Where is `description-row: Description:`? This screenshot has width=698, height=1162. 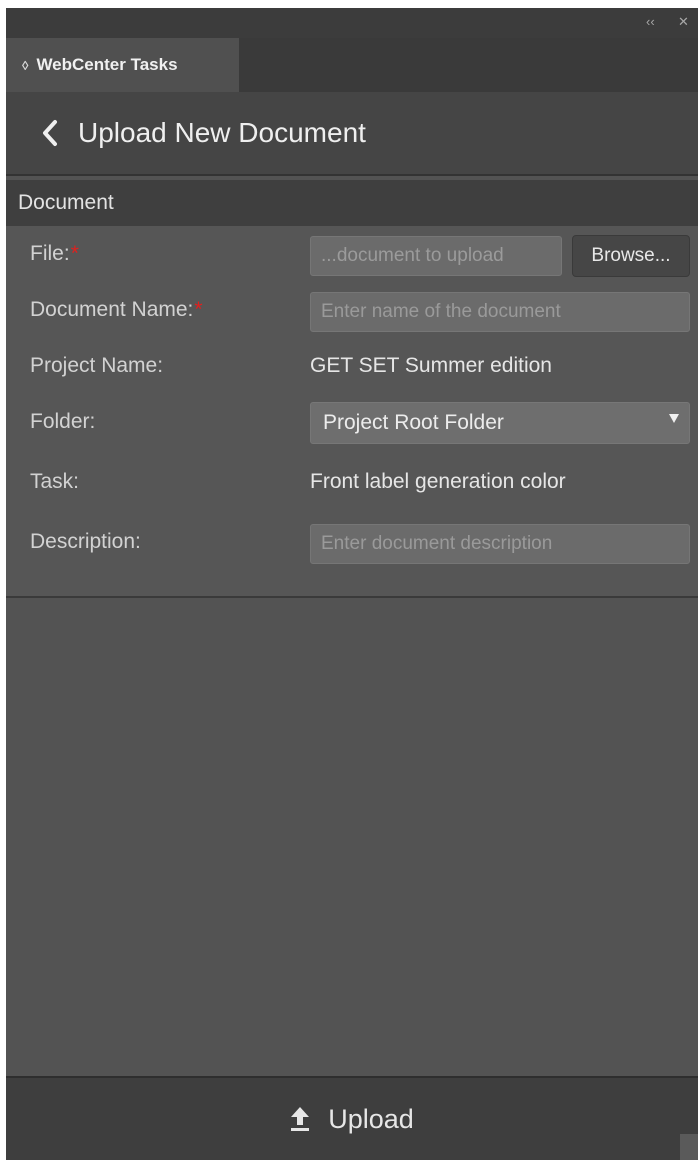 description-row: Description: is located at coordinates (352, 542).